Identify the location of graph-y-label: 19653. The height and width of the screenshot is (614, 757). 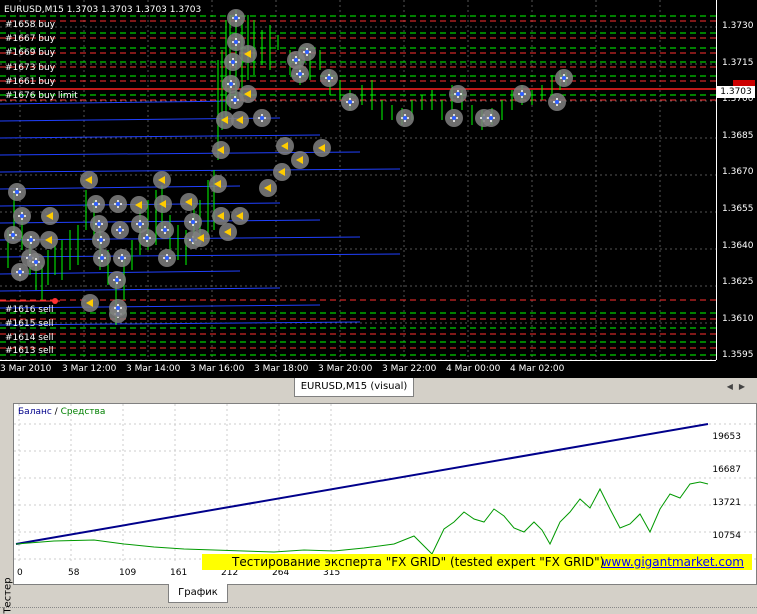
(726, 437).